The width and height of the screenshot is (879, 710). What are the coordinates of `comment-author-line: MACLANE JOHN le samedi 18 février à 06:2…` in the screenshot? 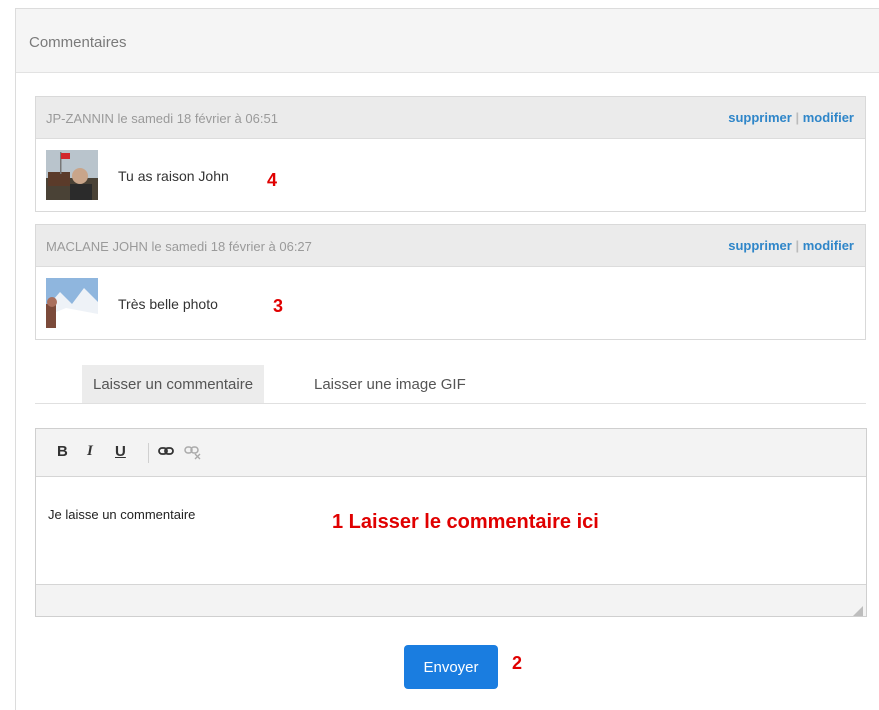 It's located at (179, 246).